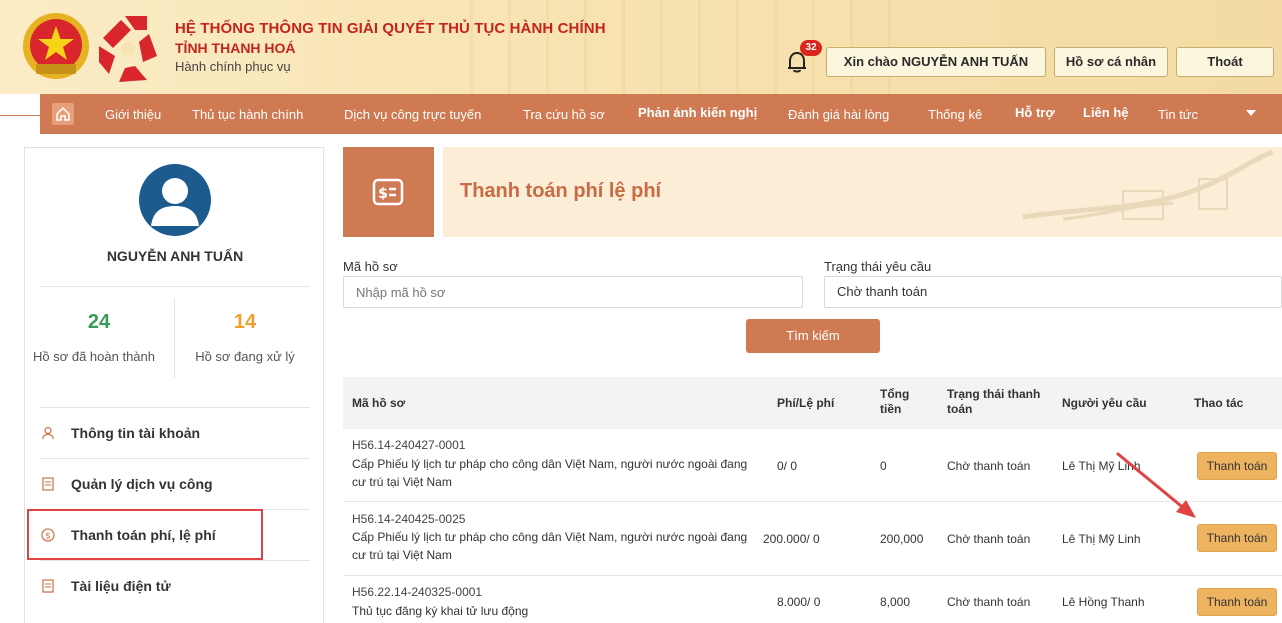 This screenshot has width=1282, height=623. I want to click on row-total: 200,000, so click(902, 539).